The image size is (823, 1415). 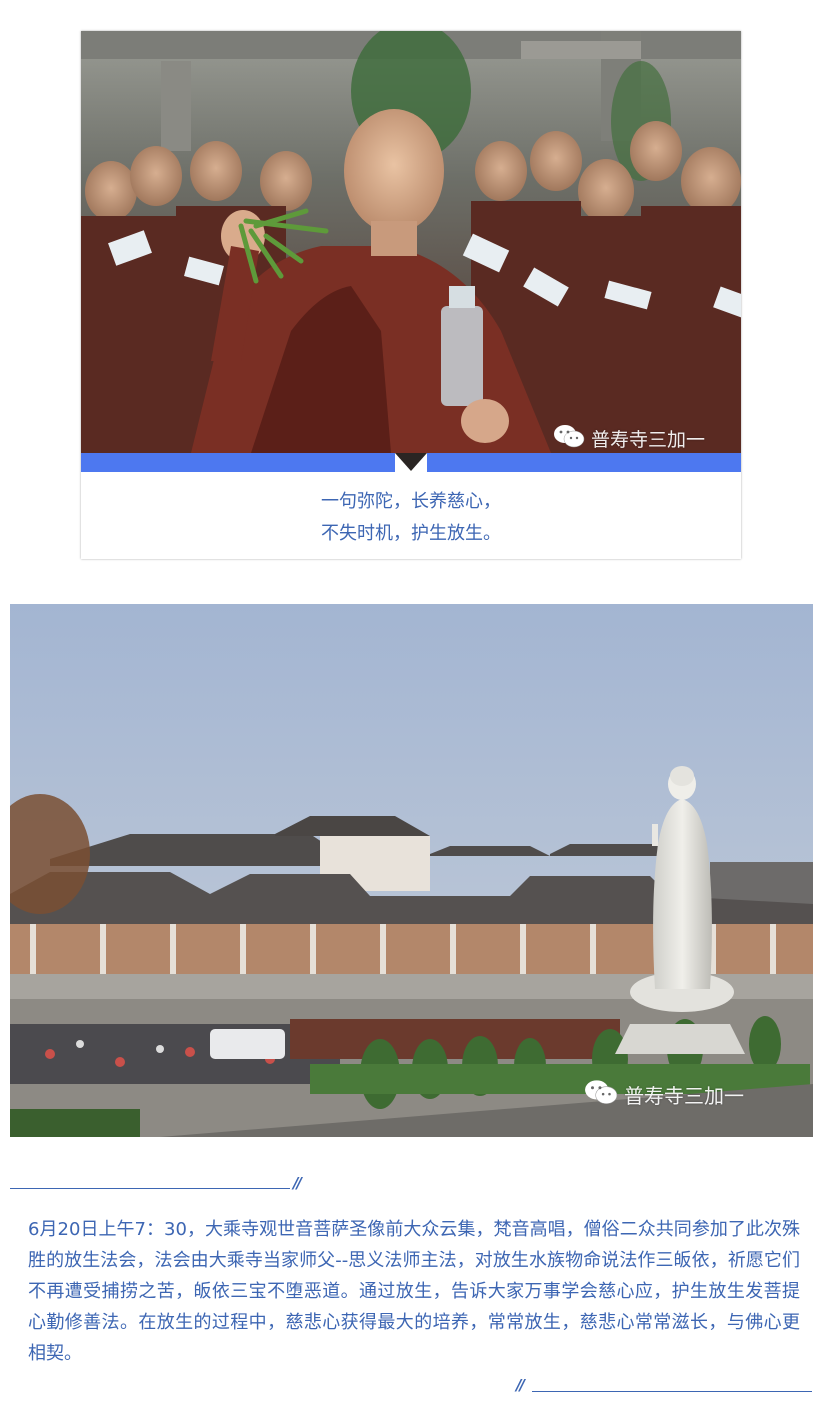 I want to click on divider-line-bottom, so click(x=672, y=1391).